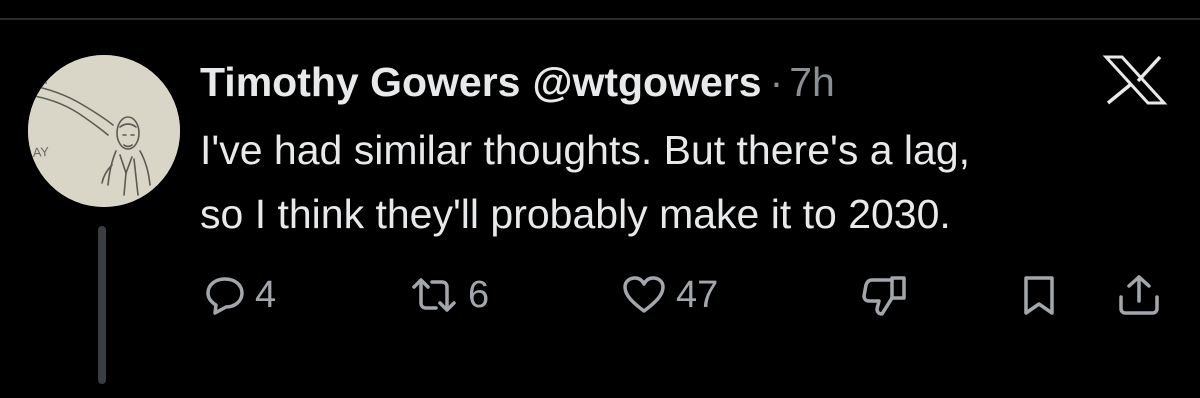 This screenshot has width=1200, height=398. What do you see at coordinates (697, 294) in the screenshot?
I see `like-count: 47` at bounding box center [697, 294].